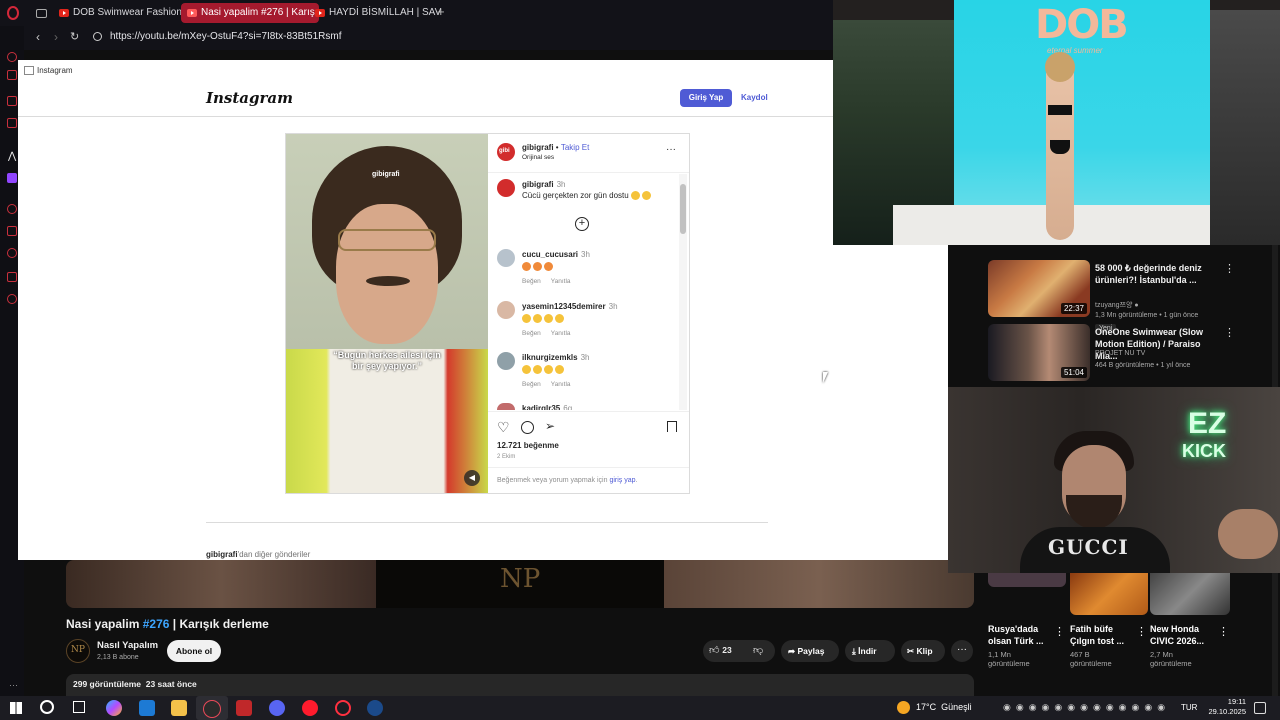  Describe the element at coordinates (1039, 352) in the screenshot. I see `related-thumbnail: 51:04` at that location.